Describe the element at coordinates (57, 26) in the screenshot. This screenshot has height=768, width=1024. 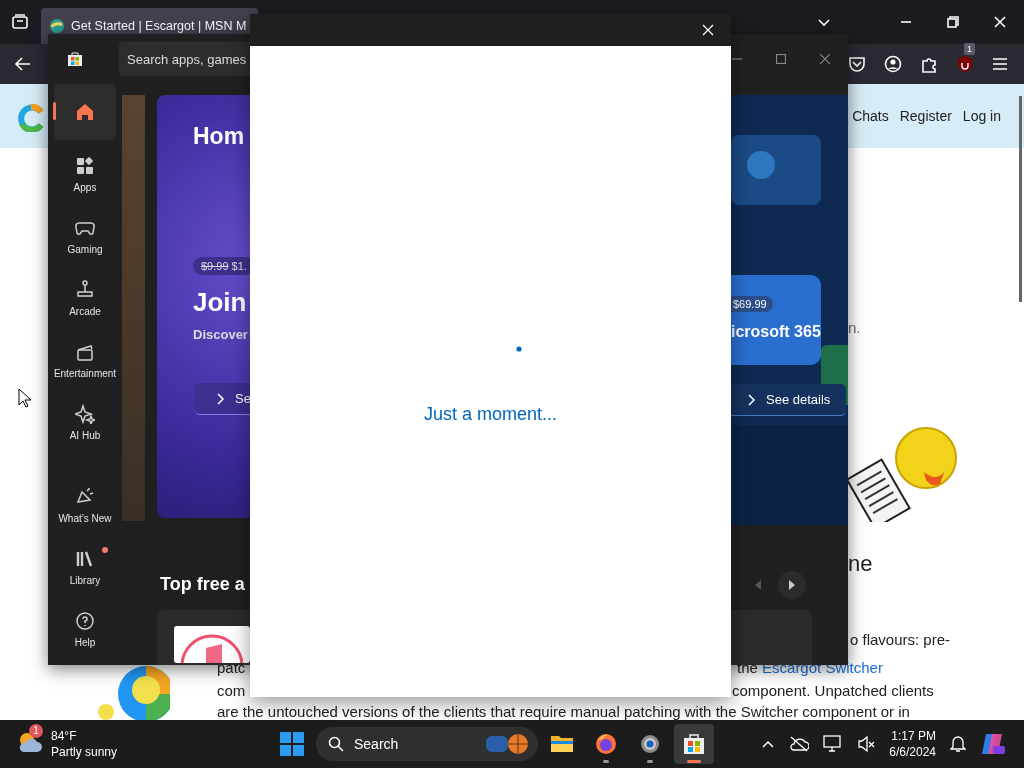
I see `globe-icon` at that location.